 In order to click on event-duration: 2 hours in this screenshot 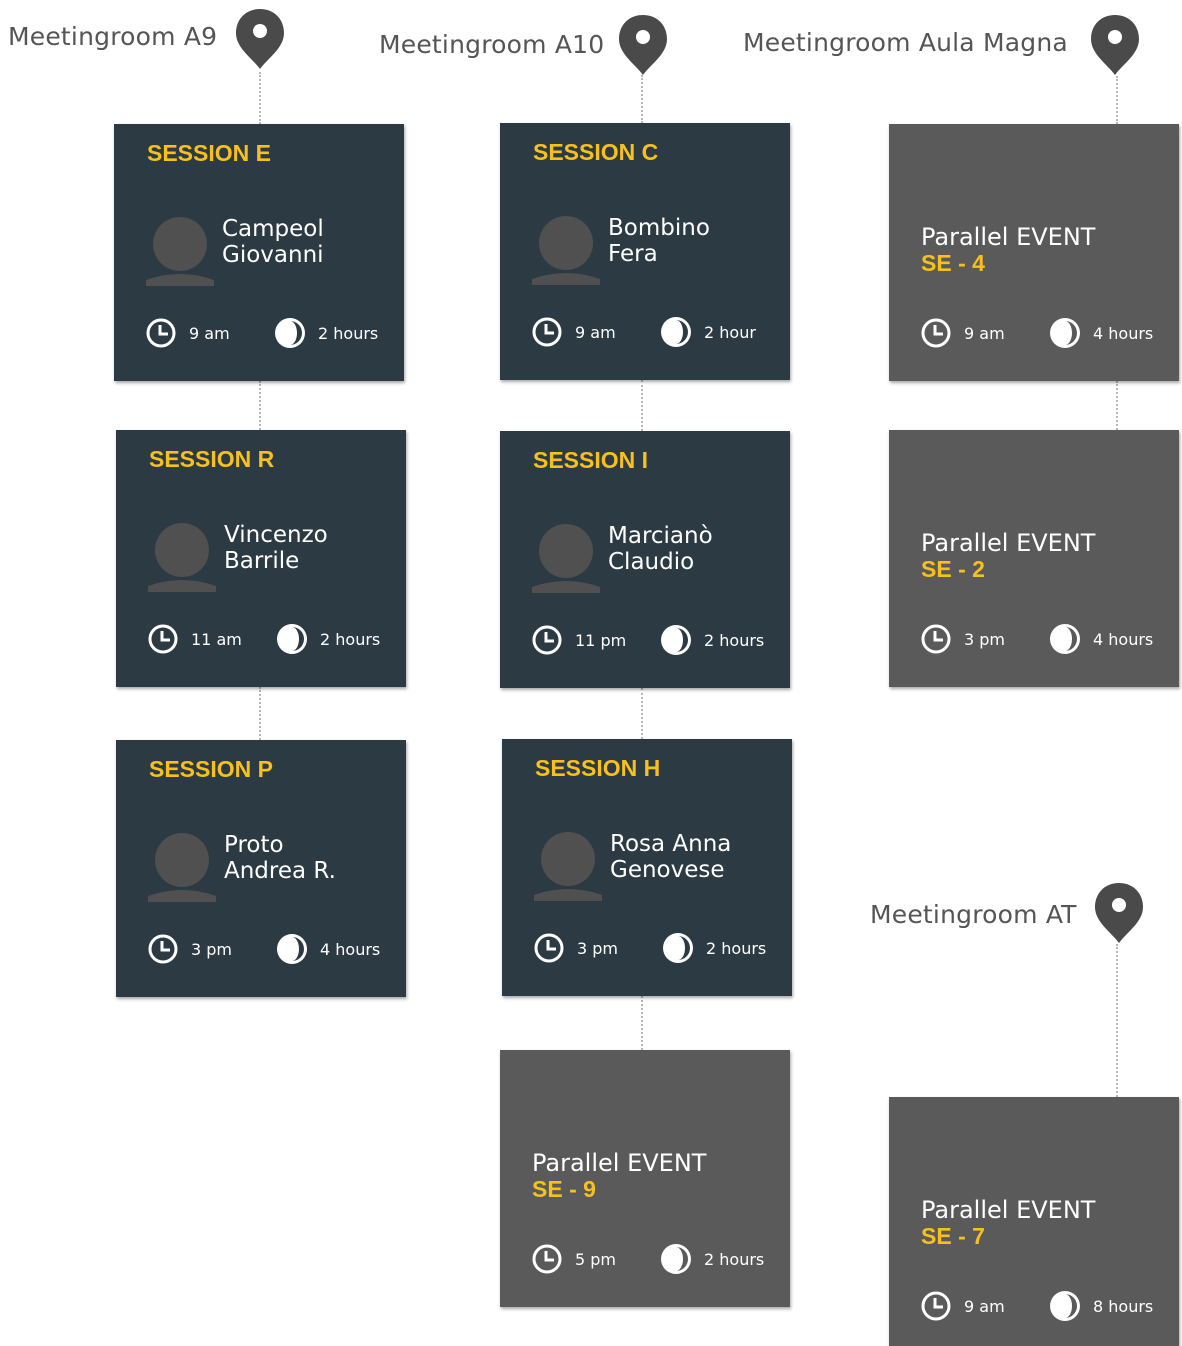, I will do `click(712, 1259)`.